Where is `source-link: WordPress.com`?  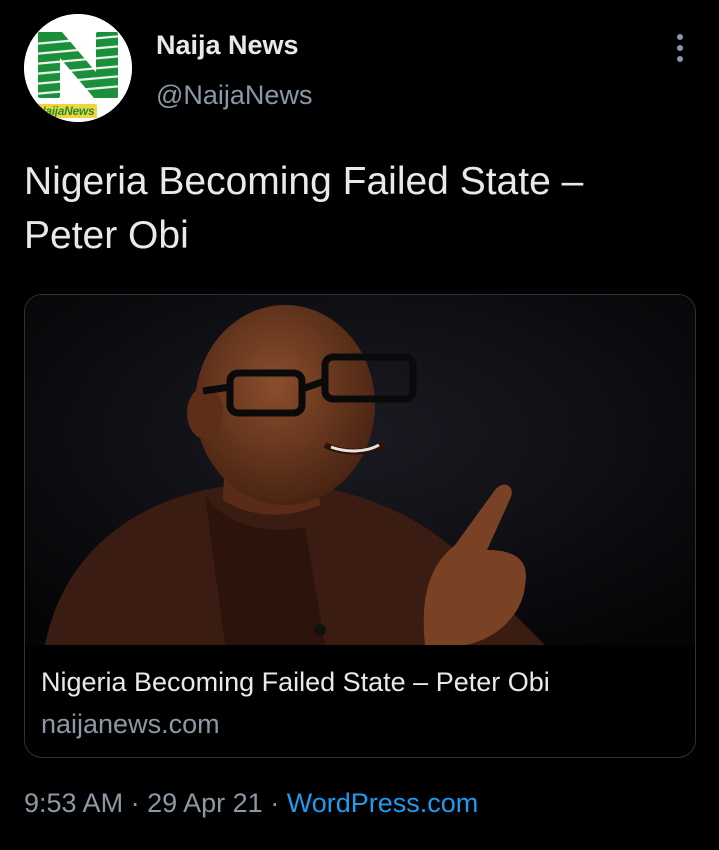
source-link: WordPress.com is located at coordinates (383, 803).